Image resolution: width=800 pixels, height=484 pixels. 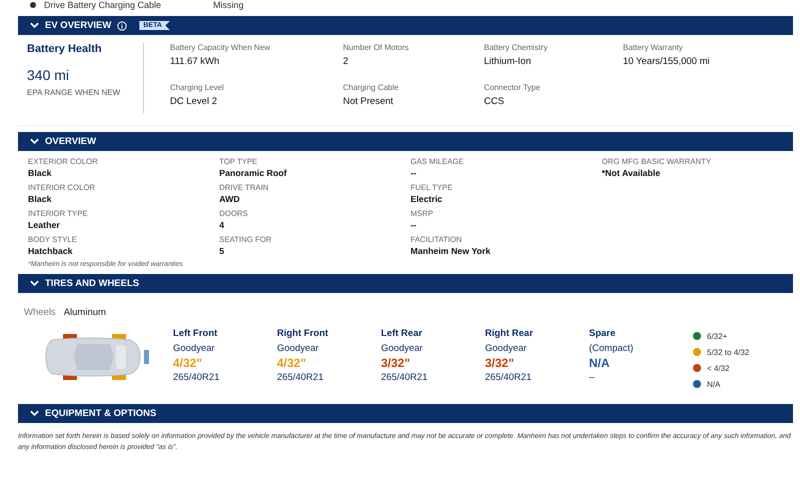 I want to click on field-value: 111.67 kWh, so click(x=195, y=61).